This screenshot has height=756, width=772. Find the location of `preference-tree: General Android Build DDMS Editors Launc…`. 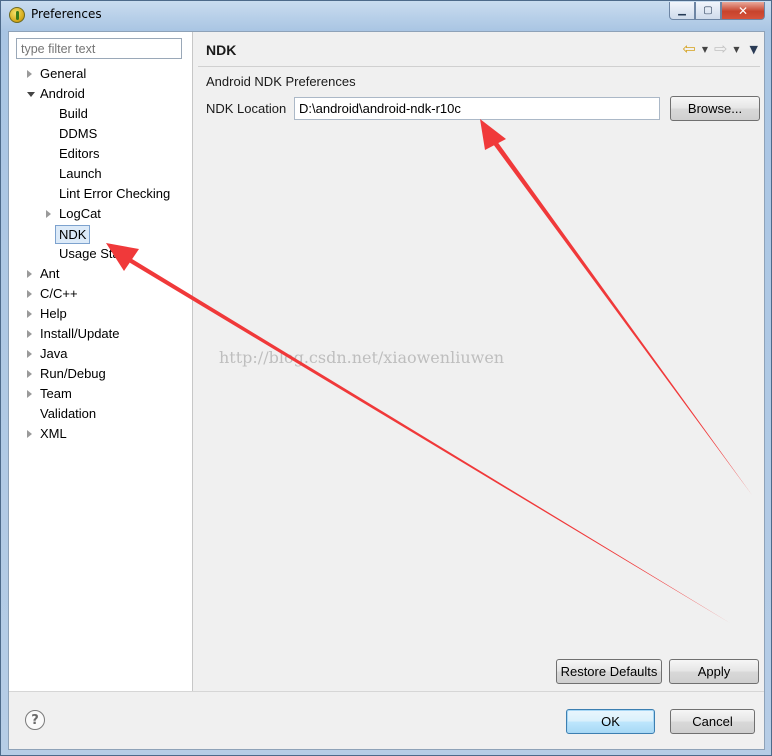

preference-tree: General Android Build DDMS Editors Launc… is located at coordinates (101, 254).